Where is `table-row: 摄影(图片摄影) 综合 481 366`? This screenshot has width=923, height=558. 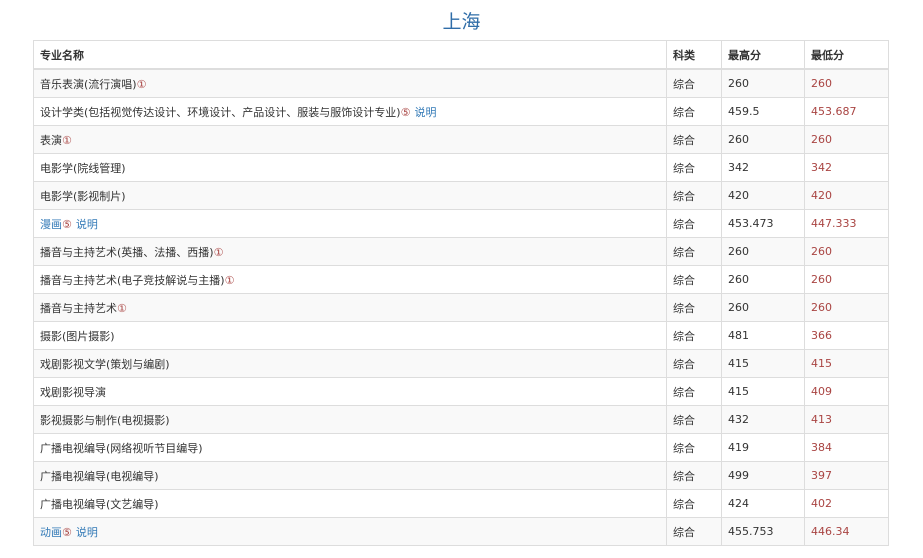
table-row: 摄影(图片摄影) 综合 481 366 is located at coordinates (461, 335).